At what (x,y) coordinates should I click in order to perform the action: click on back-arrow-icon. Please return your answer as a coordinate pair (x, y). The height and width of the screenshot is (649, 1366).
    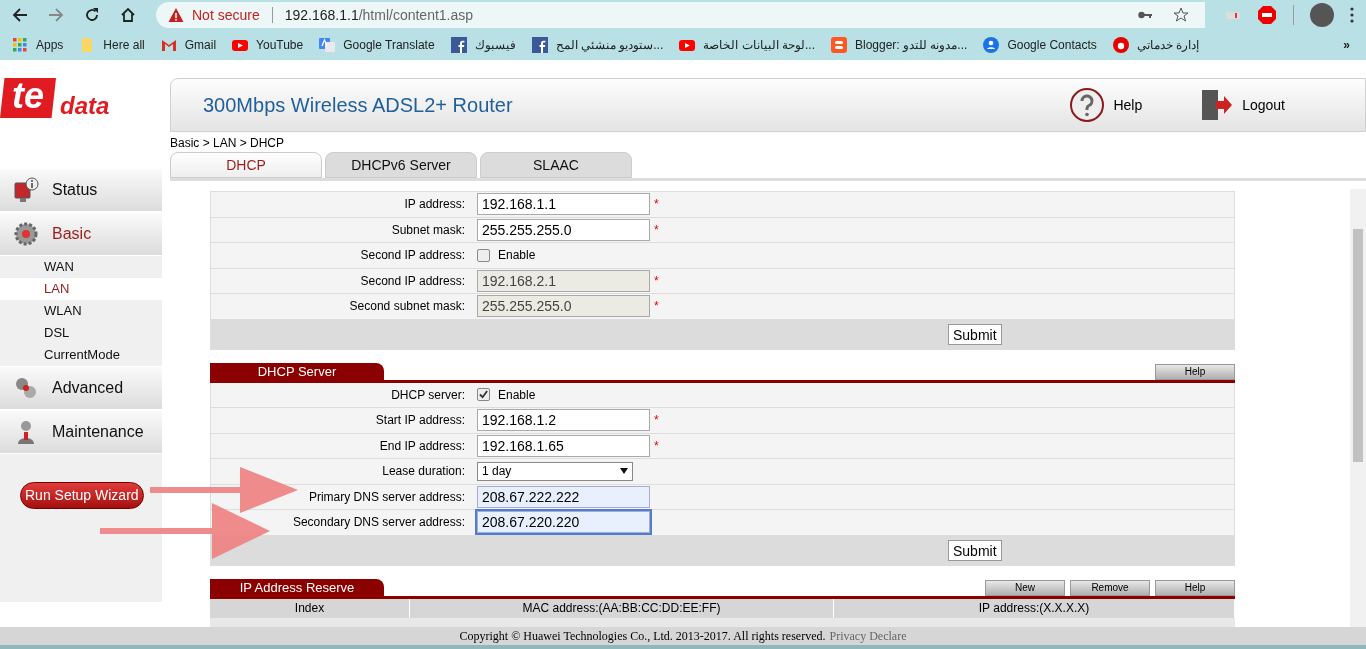
    Looking at the image, I should click on (20, 15).